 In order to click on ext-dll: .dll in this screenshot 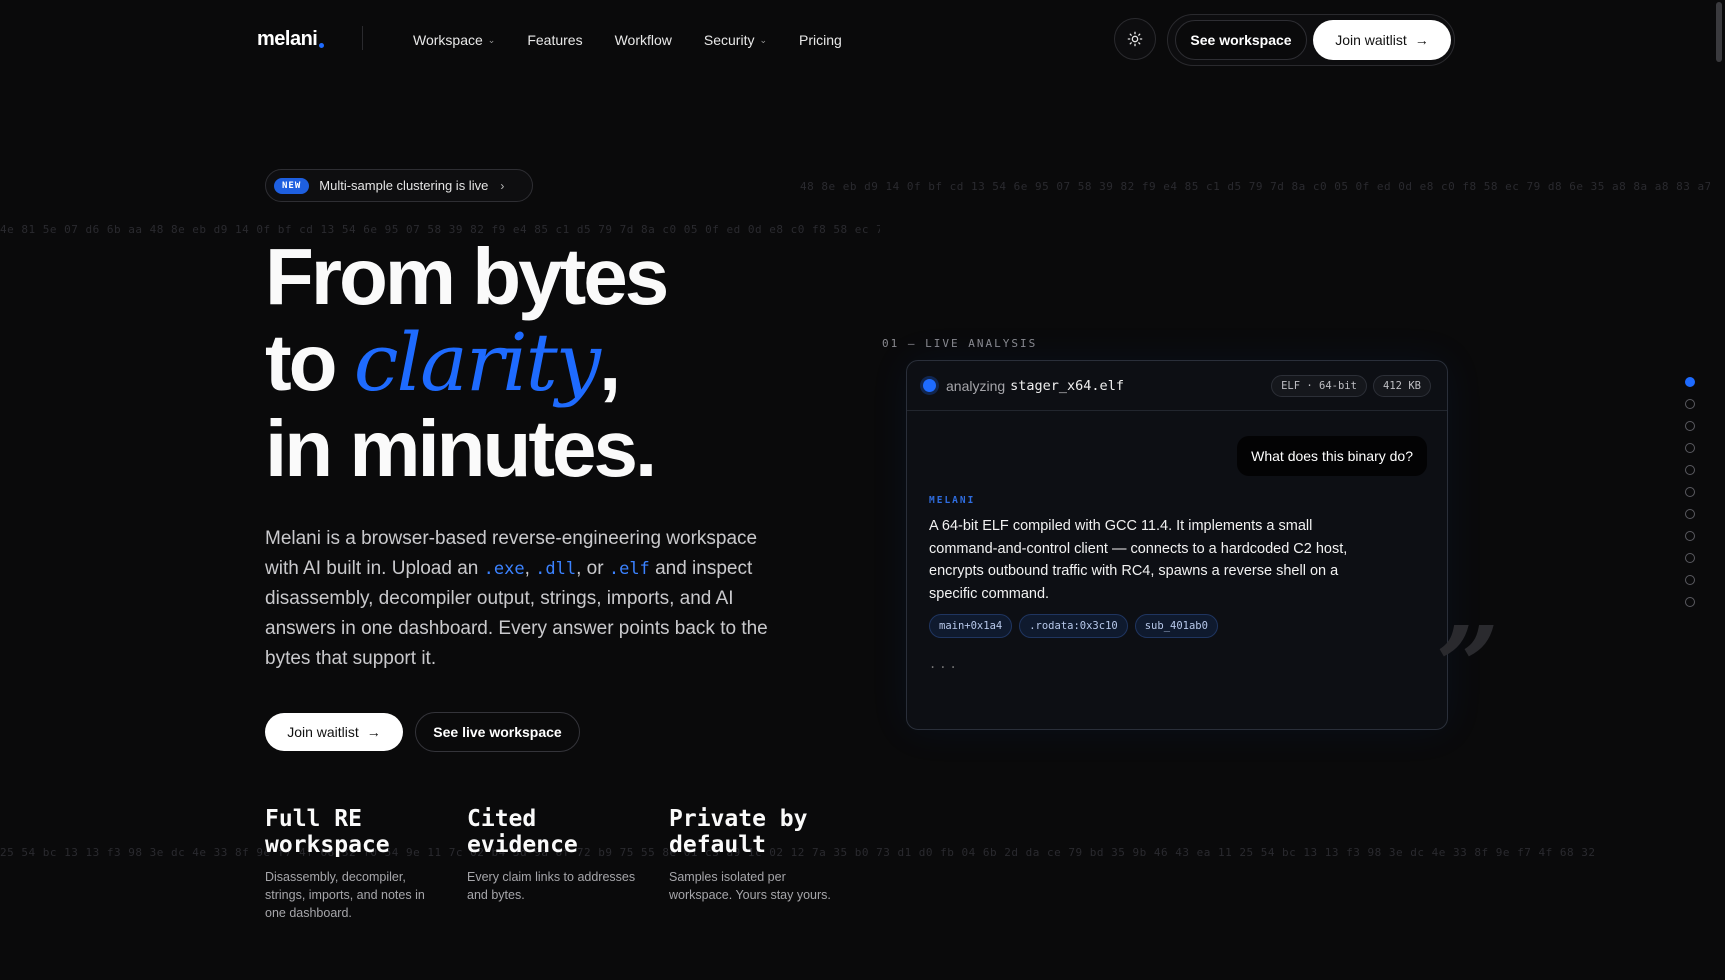, I will do `click(556, 569)`.